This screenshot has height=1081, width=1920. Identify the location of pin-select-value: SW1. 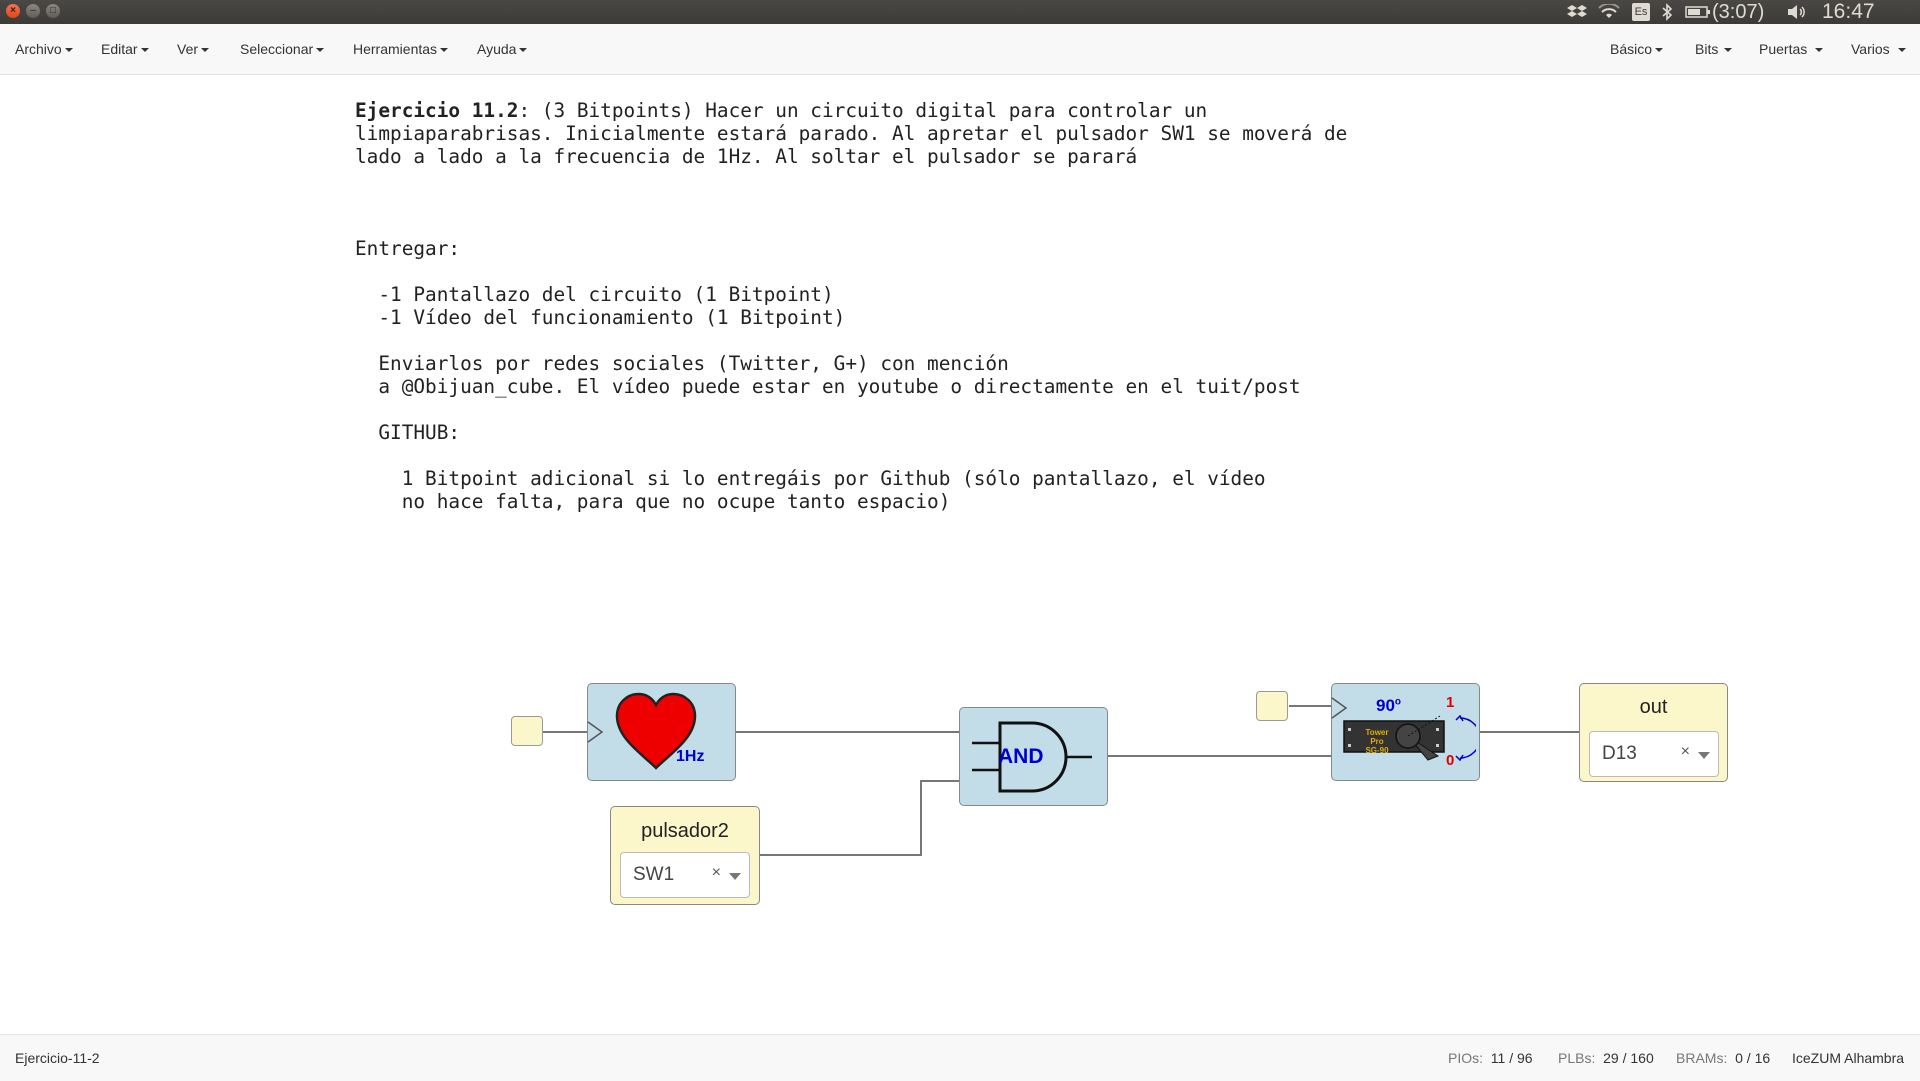
(654, 874).